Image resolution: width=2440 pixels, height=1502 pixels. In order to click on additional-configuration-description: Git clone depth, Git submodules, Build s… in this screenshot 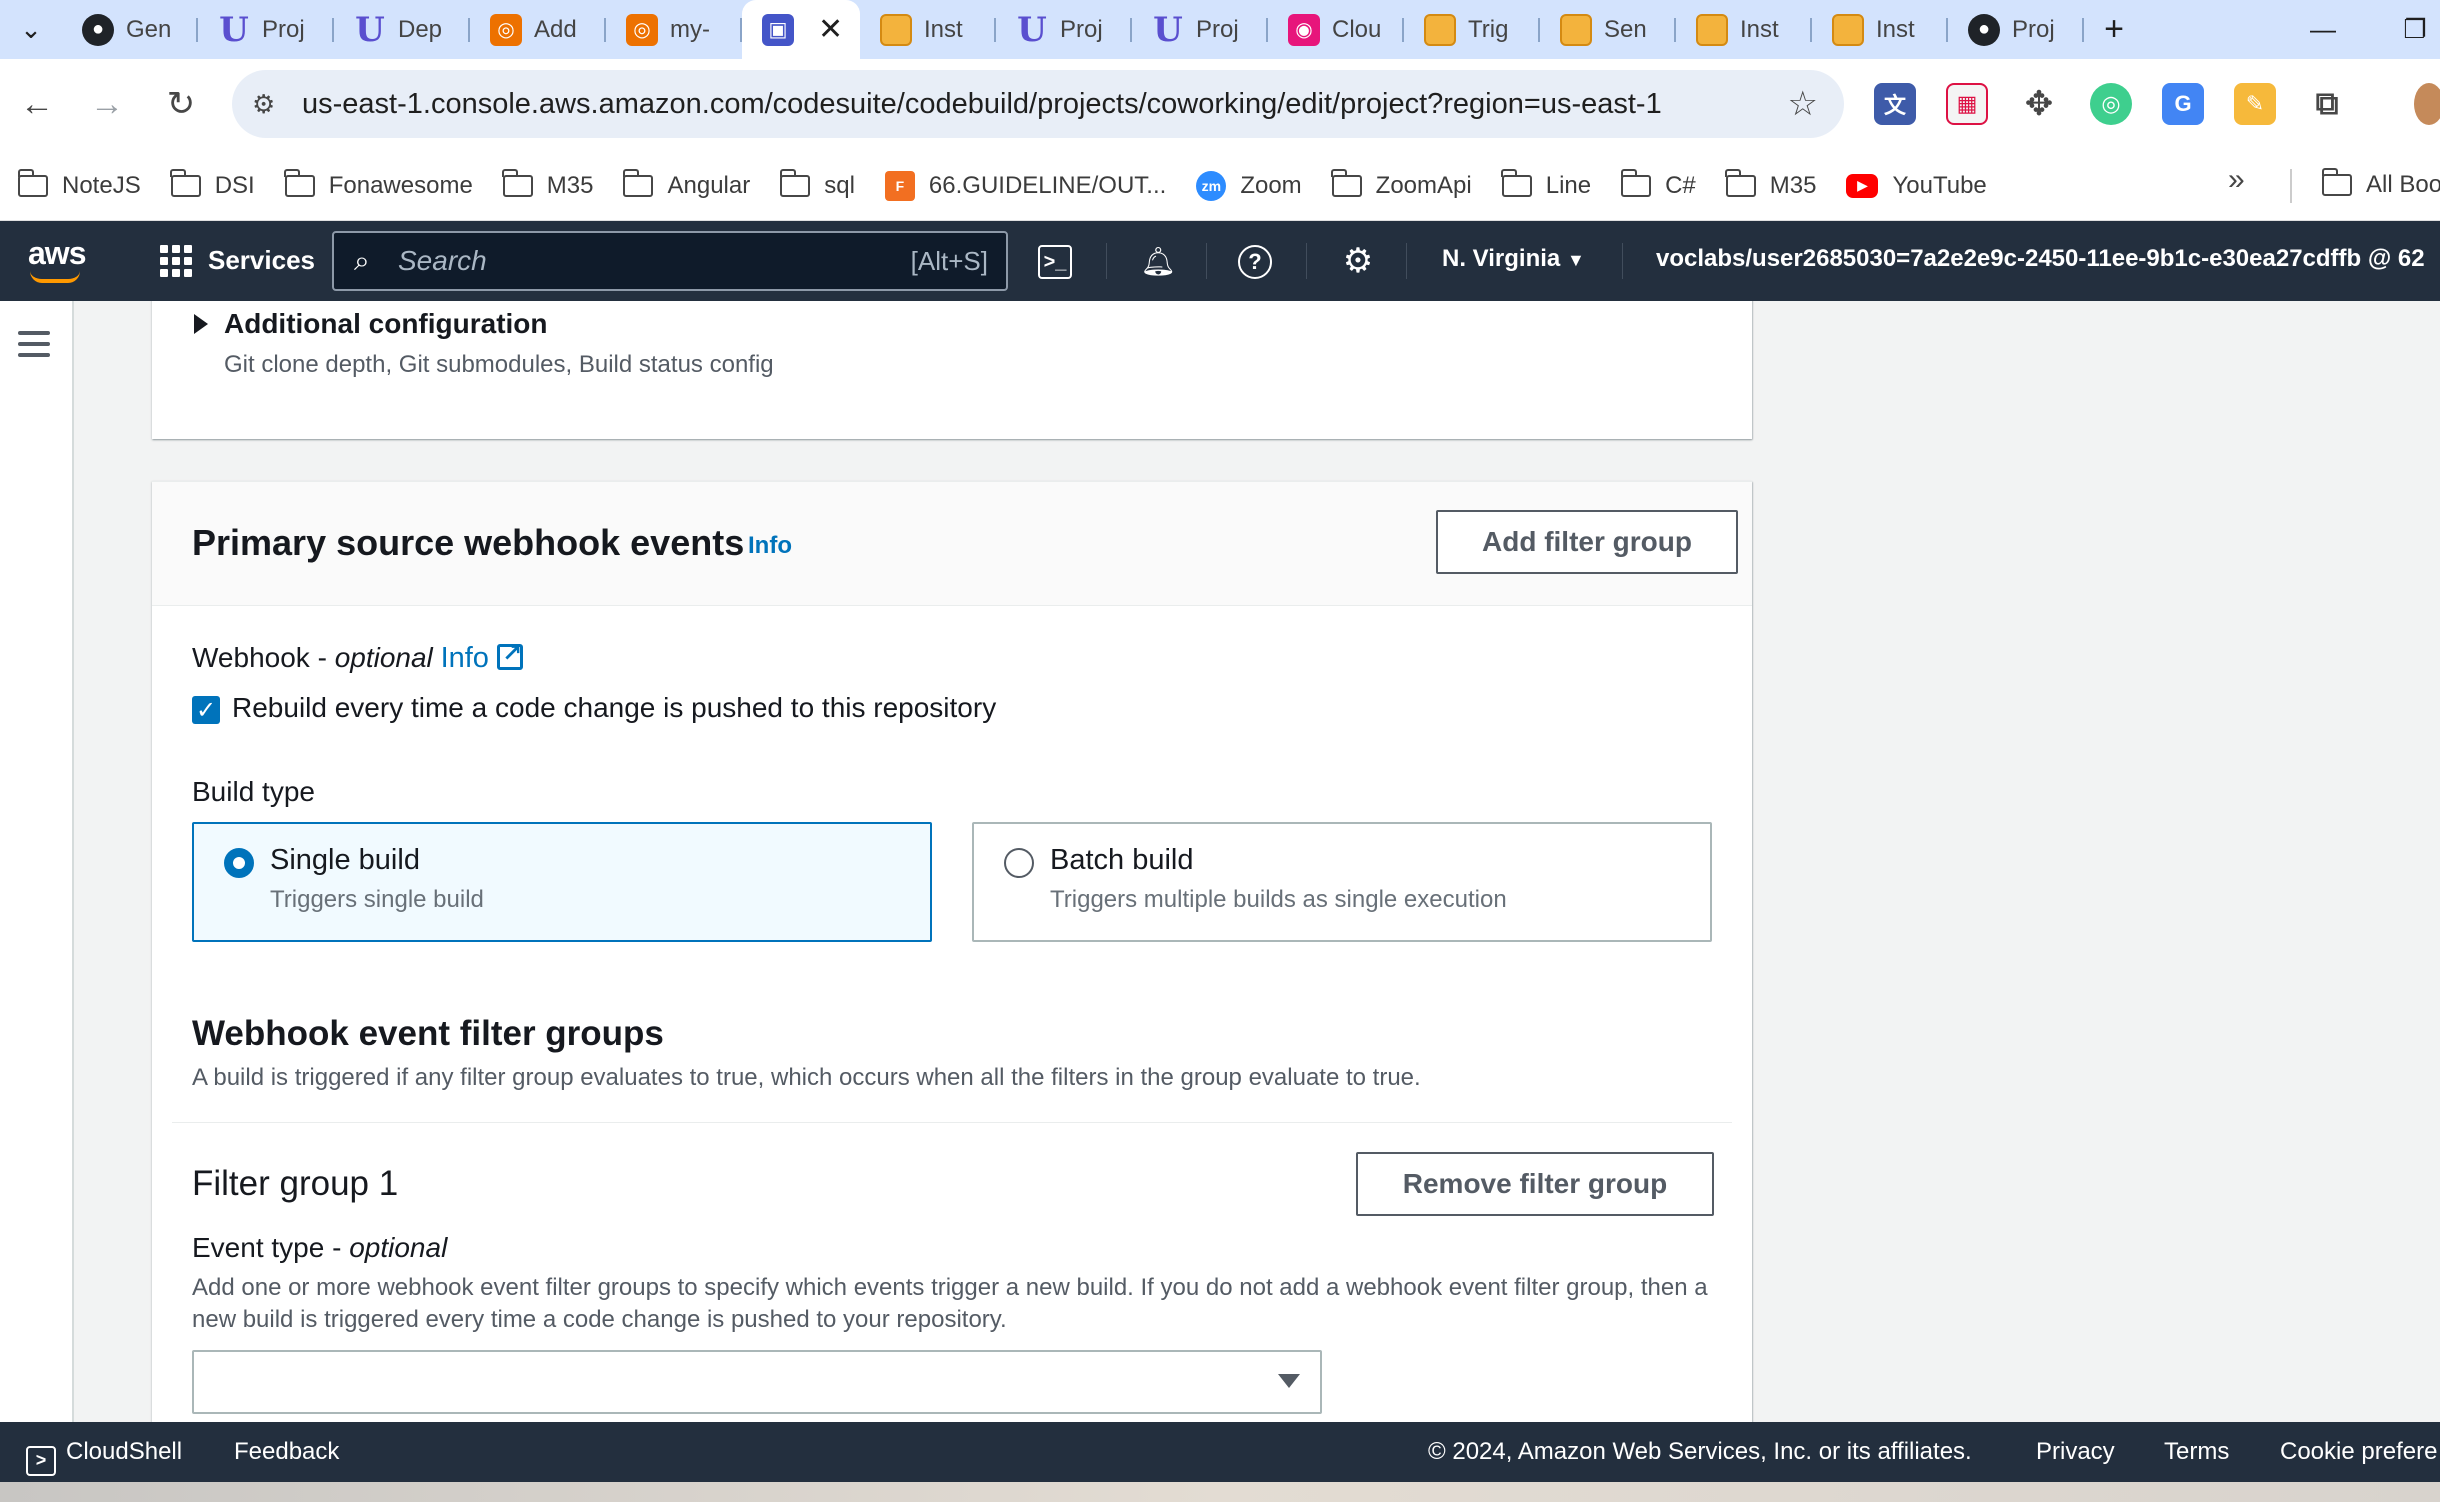, I will do `click(499, 364)`.